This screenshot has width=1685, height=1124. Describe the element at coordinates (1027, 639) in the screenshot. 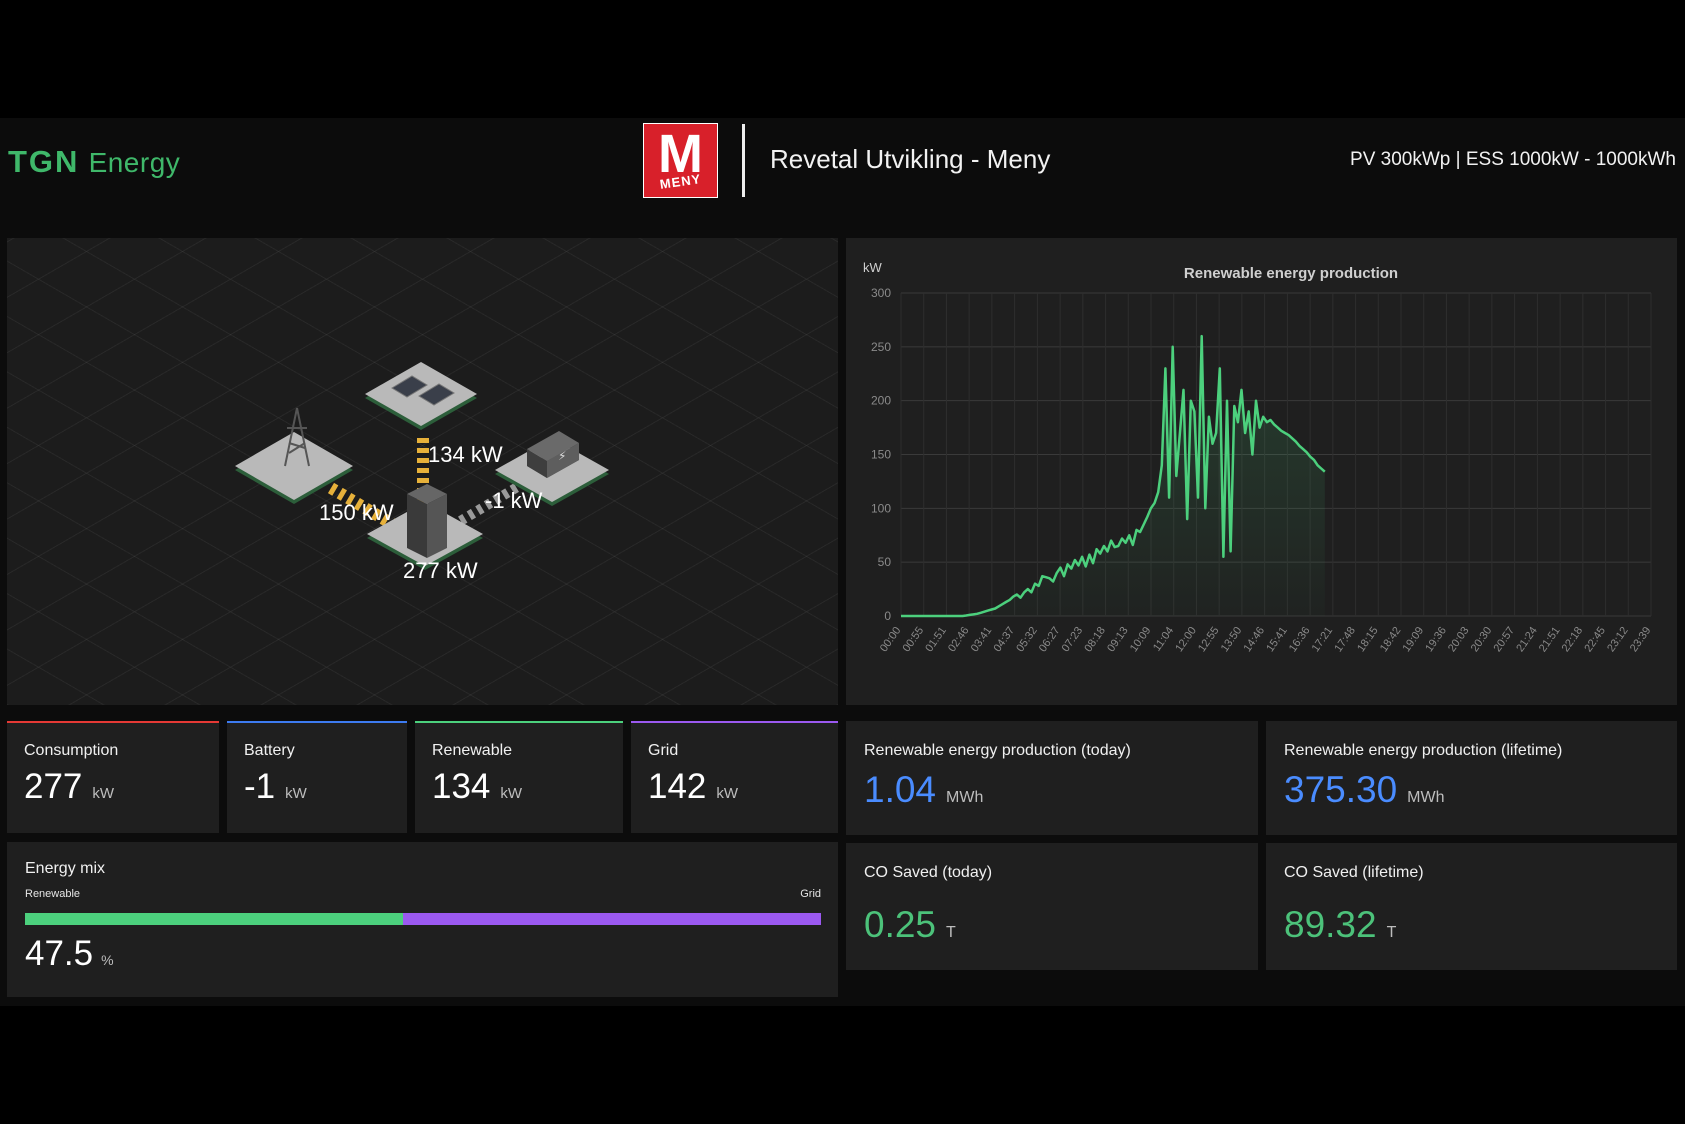

I see `chart-x-tick: 05:32` at that location.